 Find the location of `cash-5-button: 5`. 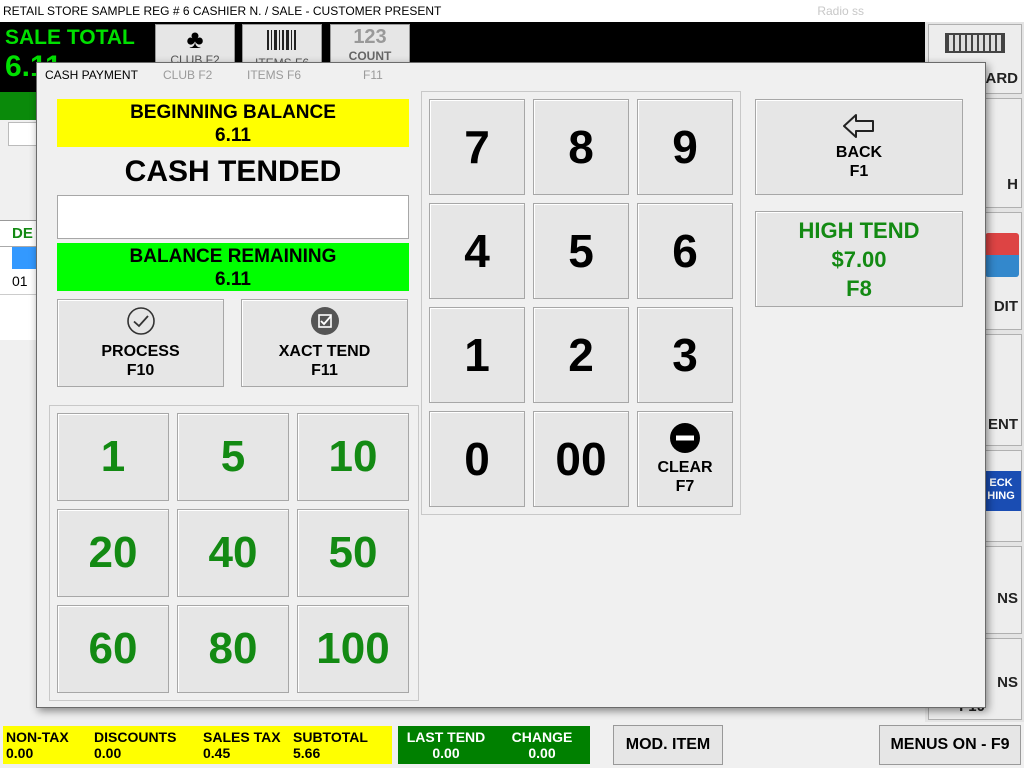

cash-5-button: 5 is located at coordinates (233, 457).